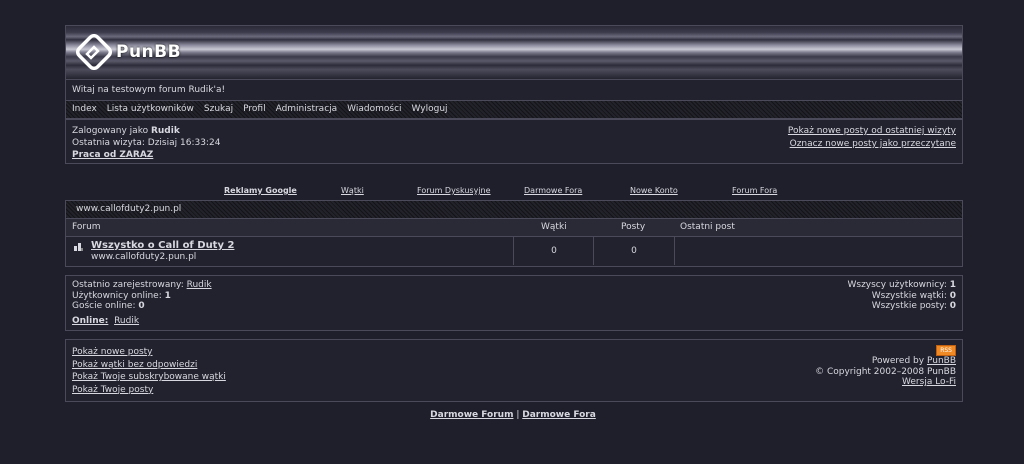  I want to click on total-users-label: Wszyscy użytkownicy:, so click(897, 285).